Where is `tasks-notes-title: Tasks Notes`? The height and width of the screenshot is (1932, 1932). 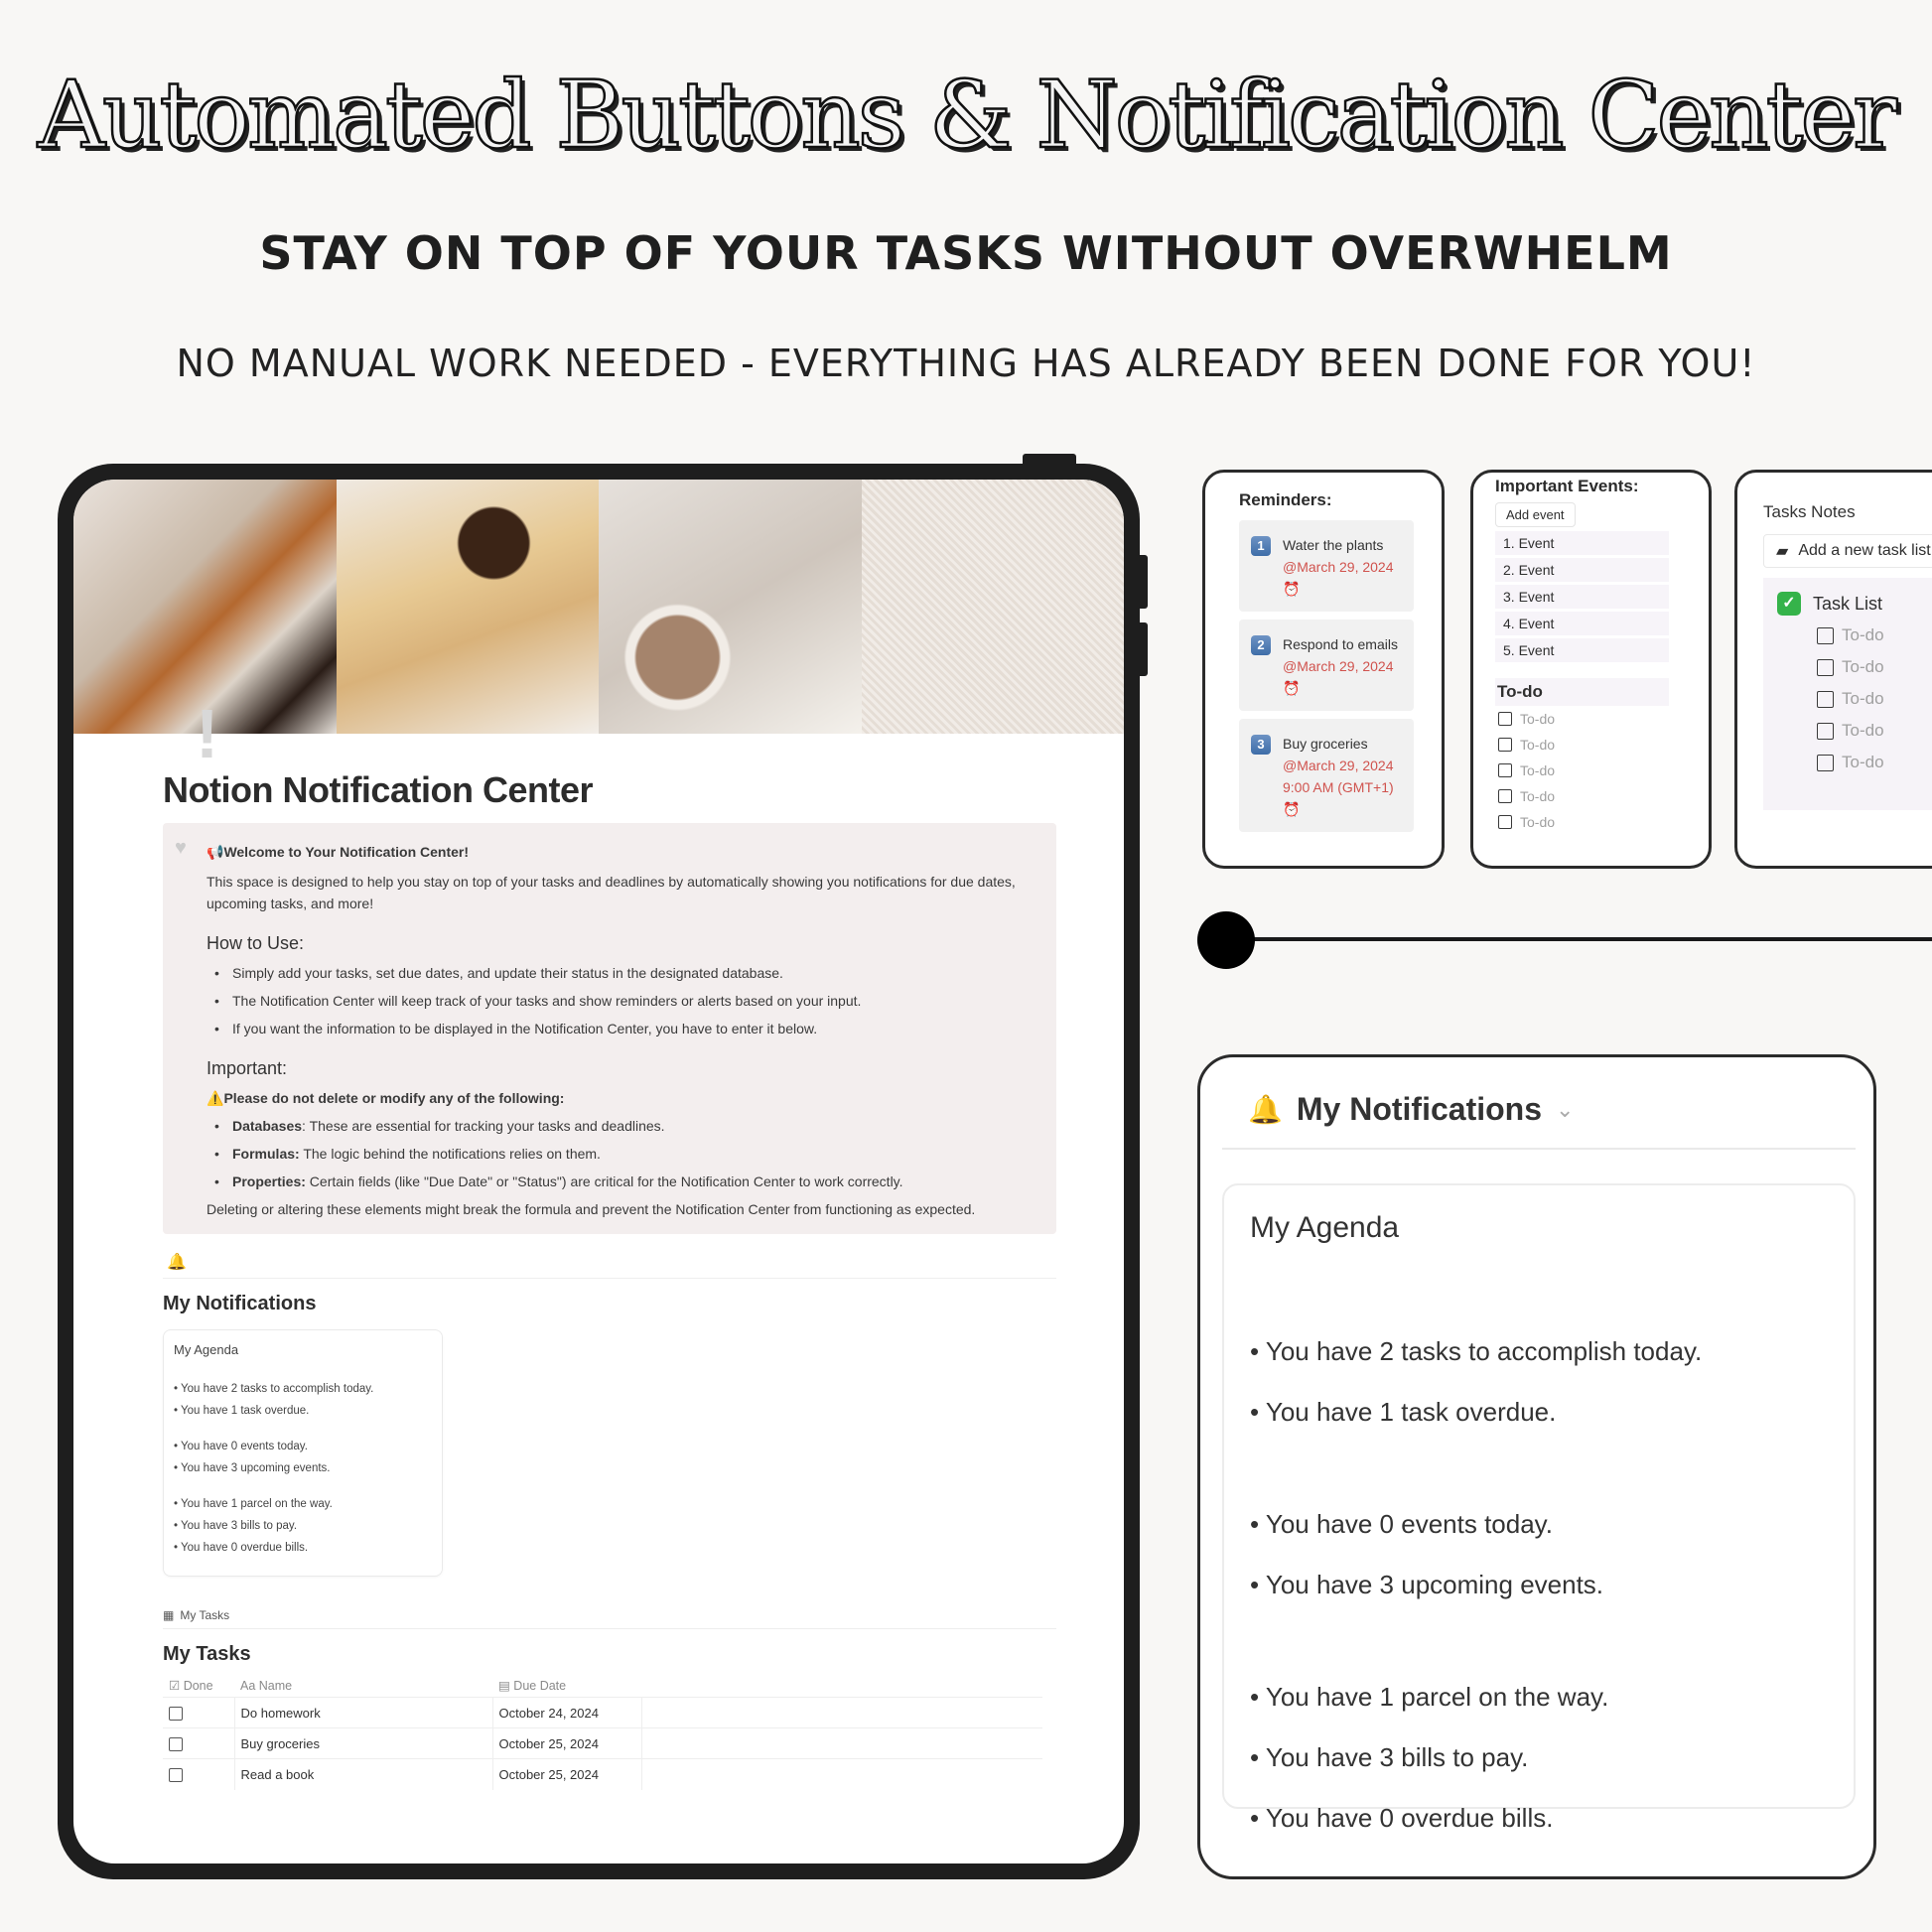
tasks-notes-title: Tasks Notes is located at coordinates (1810, 512).